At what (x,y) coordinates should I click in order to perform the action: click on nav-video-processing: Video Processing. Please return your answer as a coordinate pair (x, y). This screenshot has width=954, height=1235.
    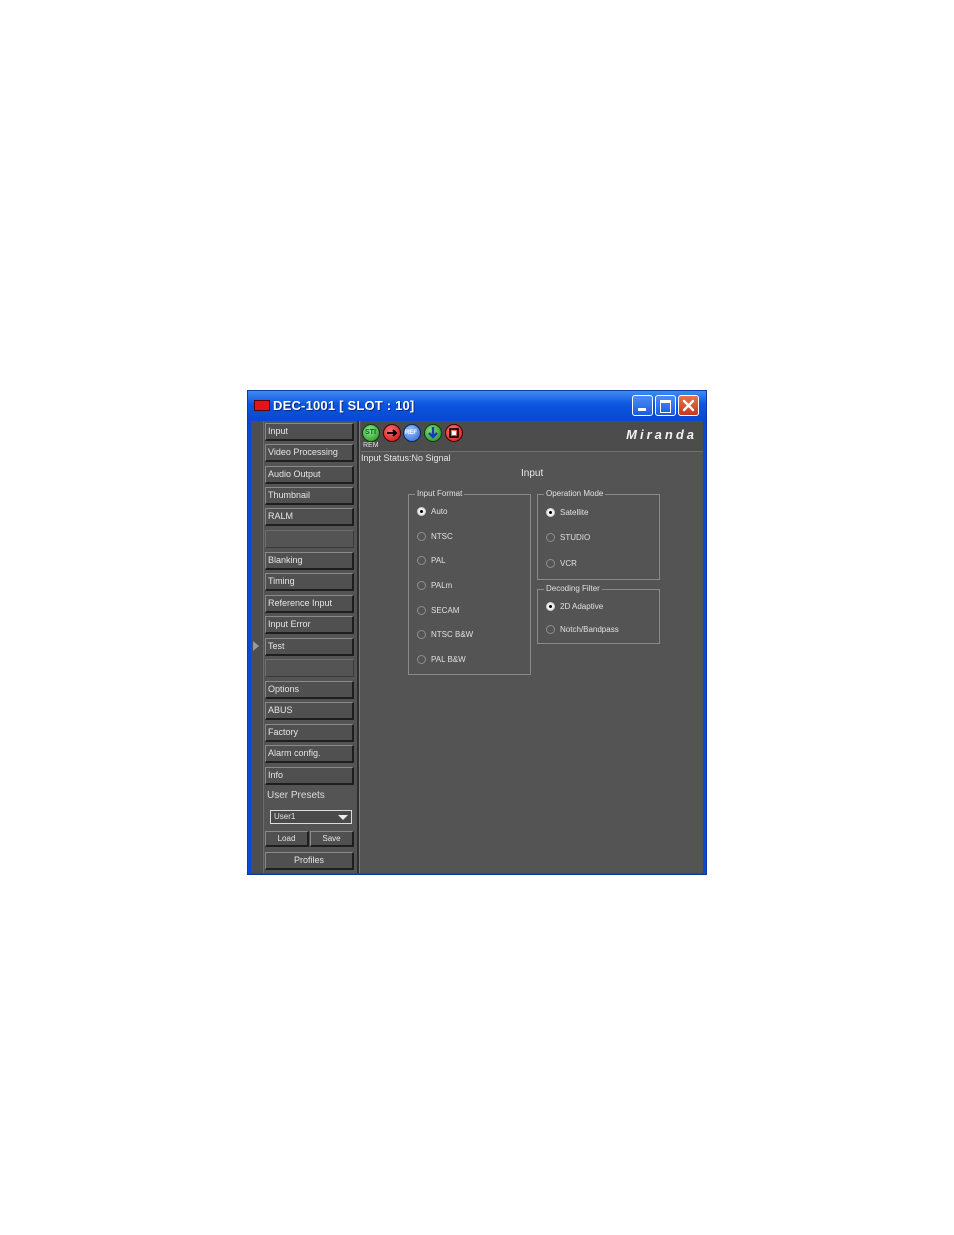
    Looking at the image, I should click on (309, 453).